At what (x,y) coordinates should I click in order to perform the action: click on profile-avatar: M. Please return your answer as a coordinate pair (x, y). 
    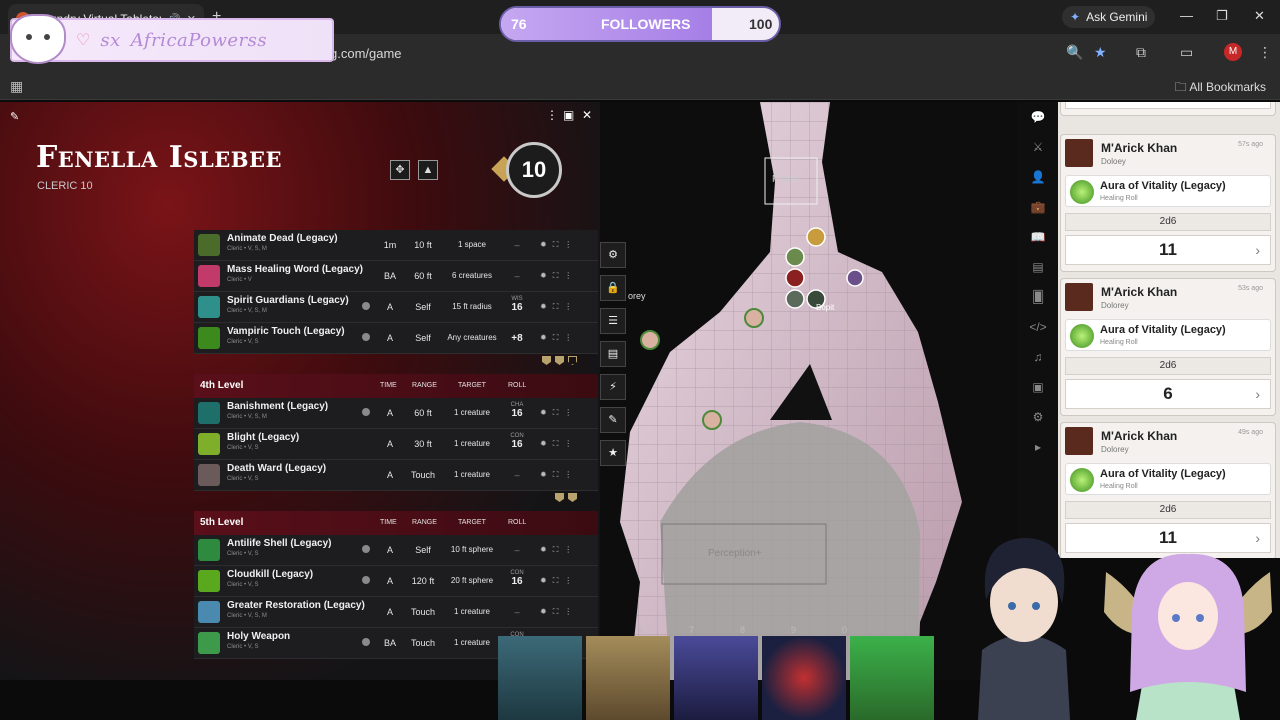
    Looking at the image, I should click on (1233, 52).